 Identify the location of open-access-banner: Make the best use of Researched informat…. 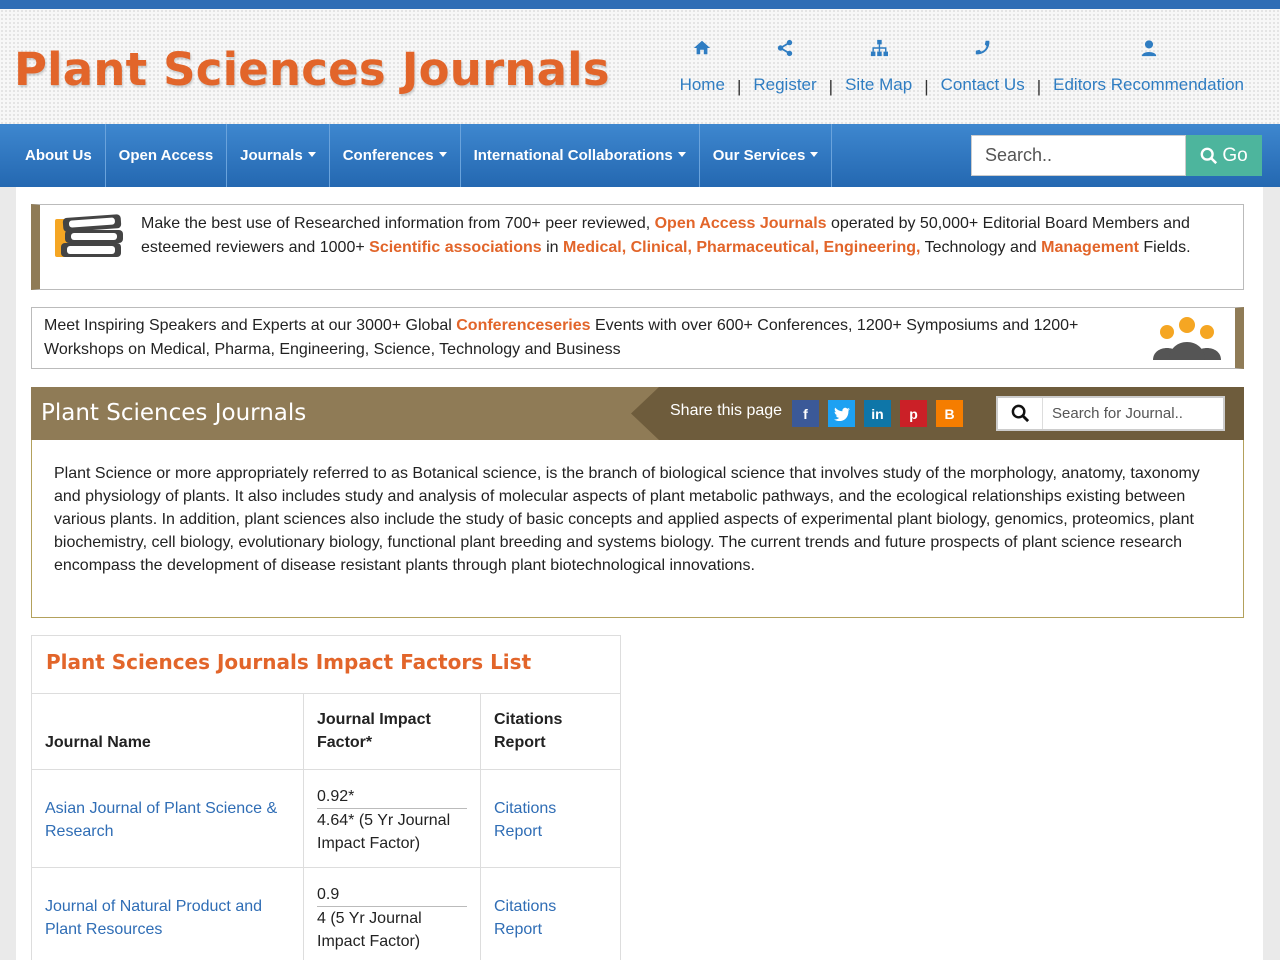
(637, 247).